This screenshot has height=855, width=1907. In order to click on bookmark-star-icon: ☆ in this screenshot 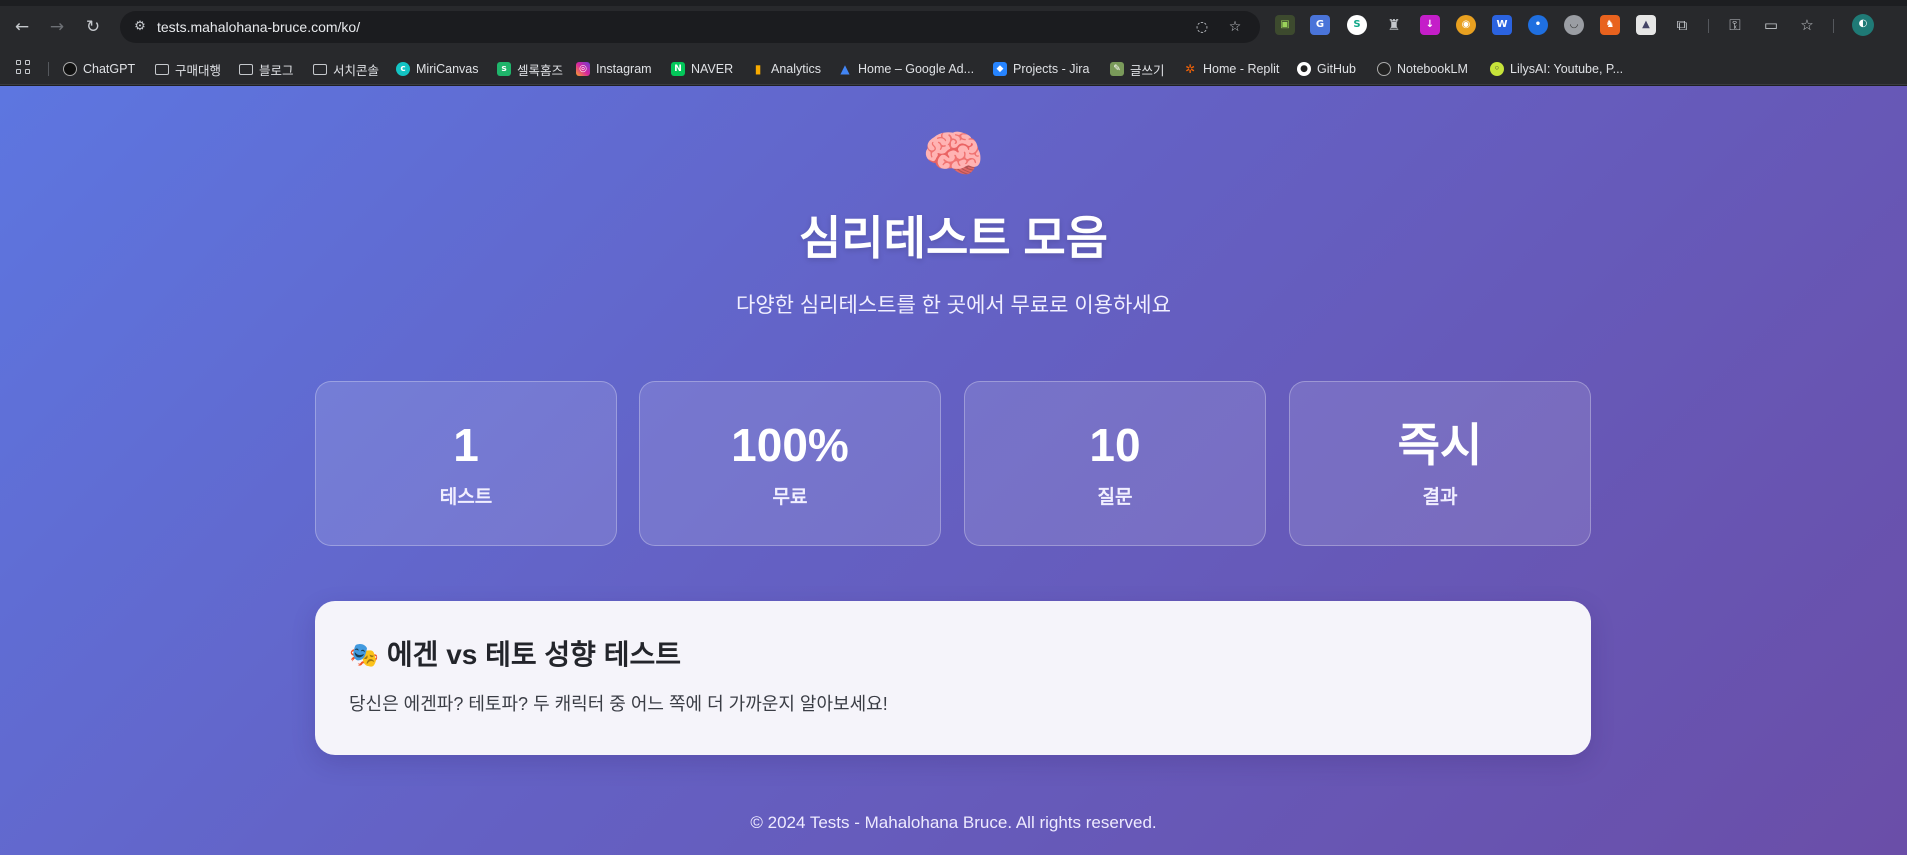, I will do `click(1235, 27)`.